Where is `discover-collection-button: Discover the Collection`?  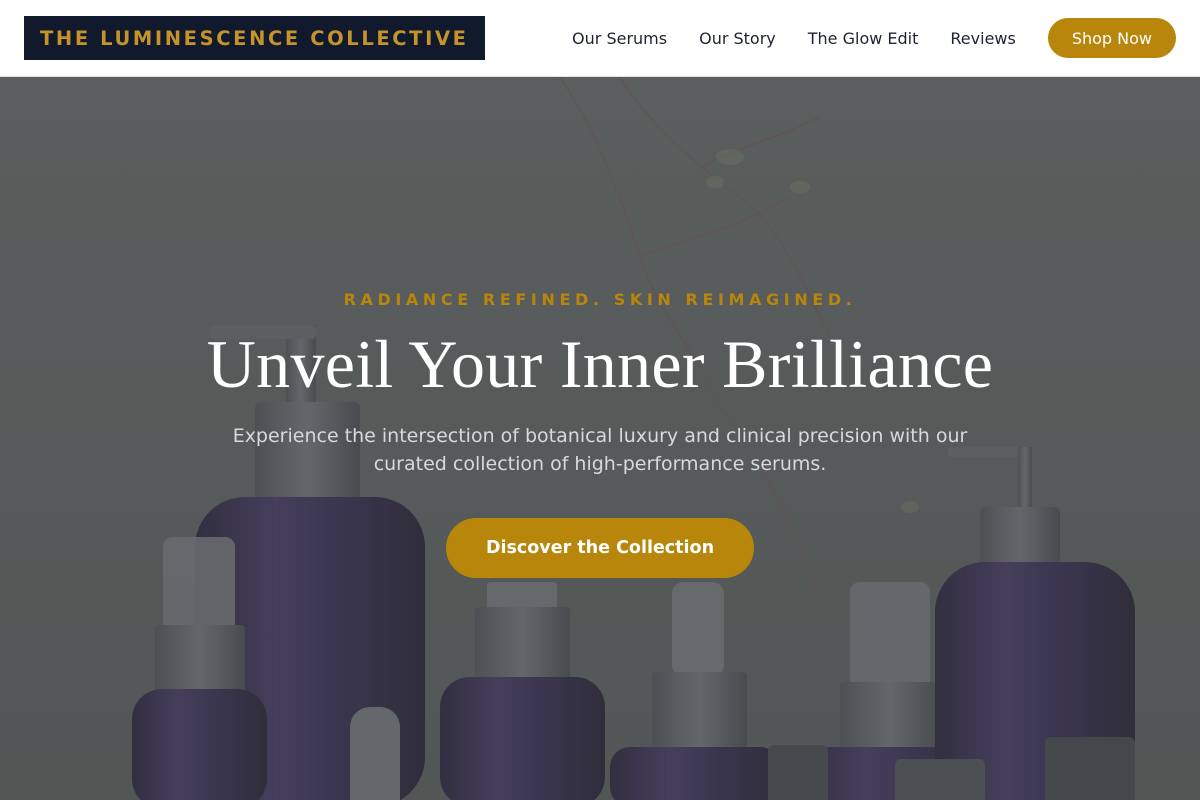 discover-collection-button: Discover the Collection is located at coordinates (600, 548).